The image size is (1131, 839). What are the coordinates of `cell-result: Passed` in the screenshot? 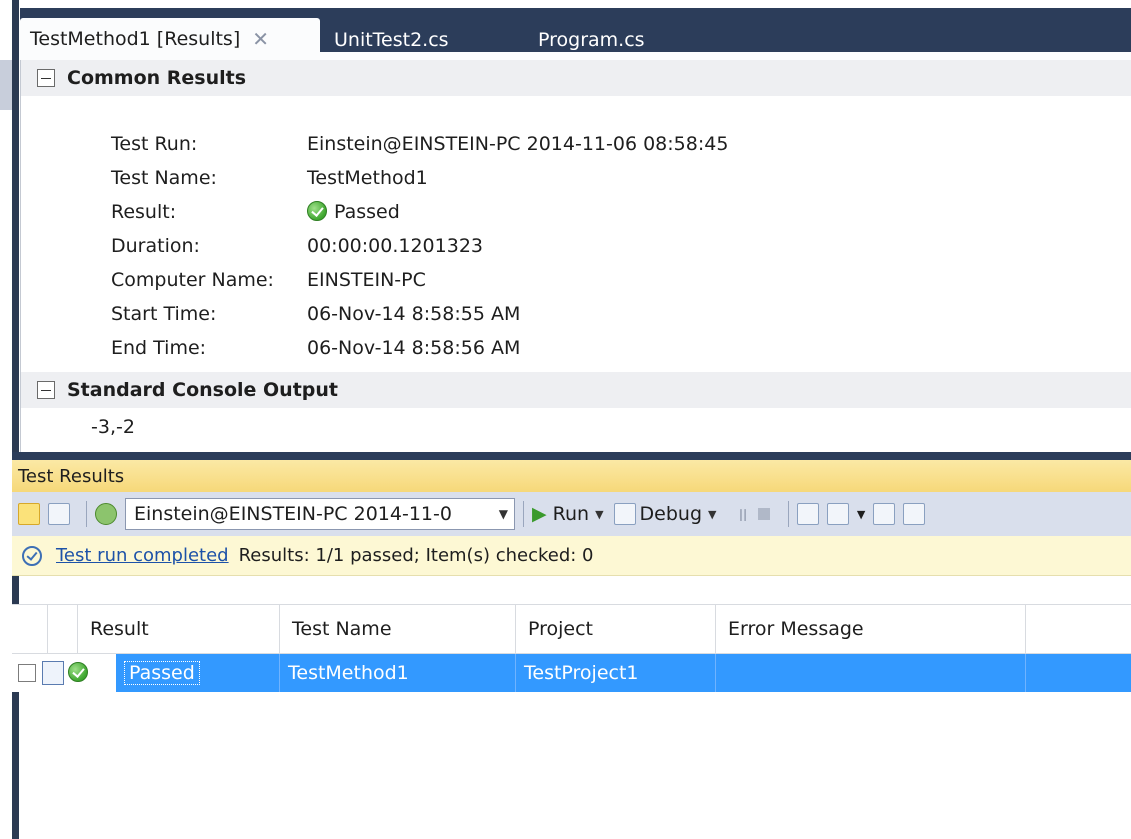 It's located at (198, 673).